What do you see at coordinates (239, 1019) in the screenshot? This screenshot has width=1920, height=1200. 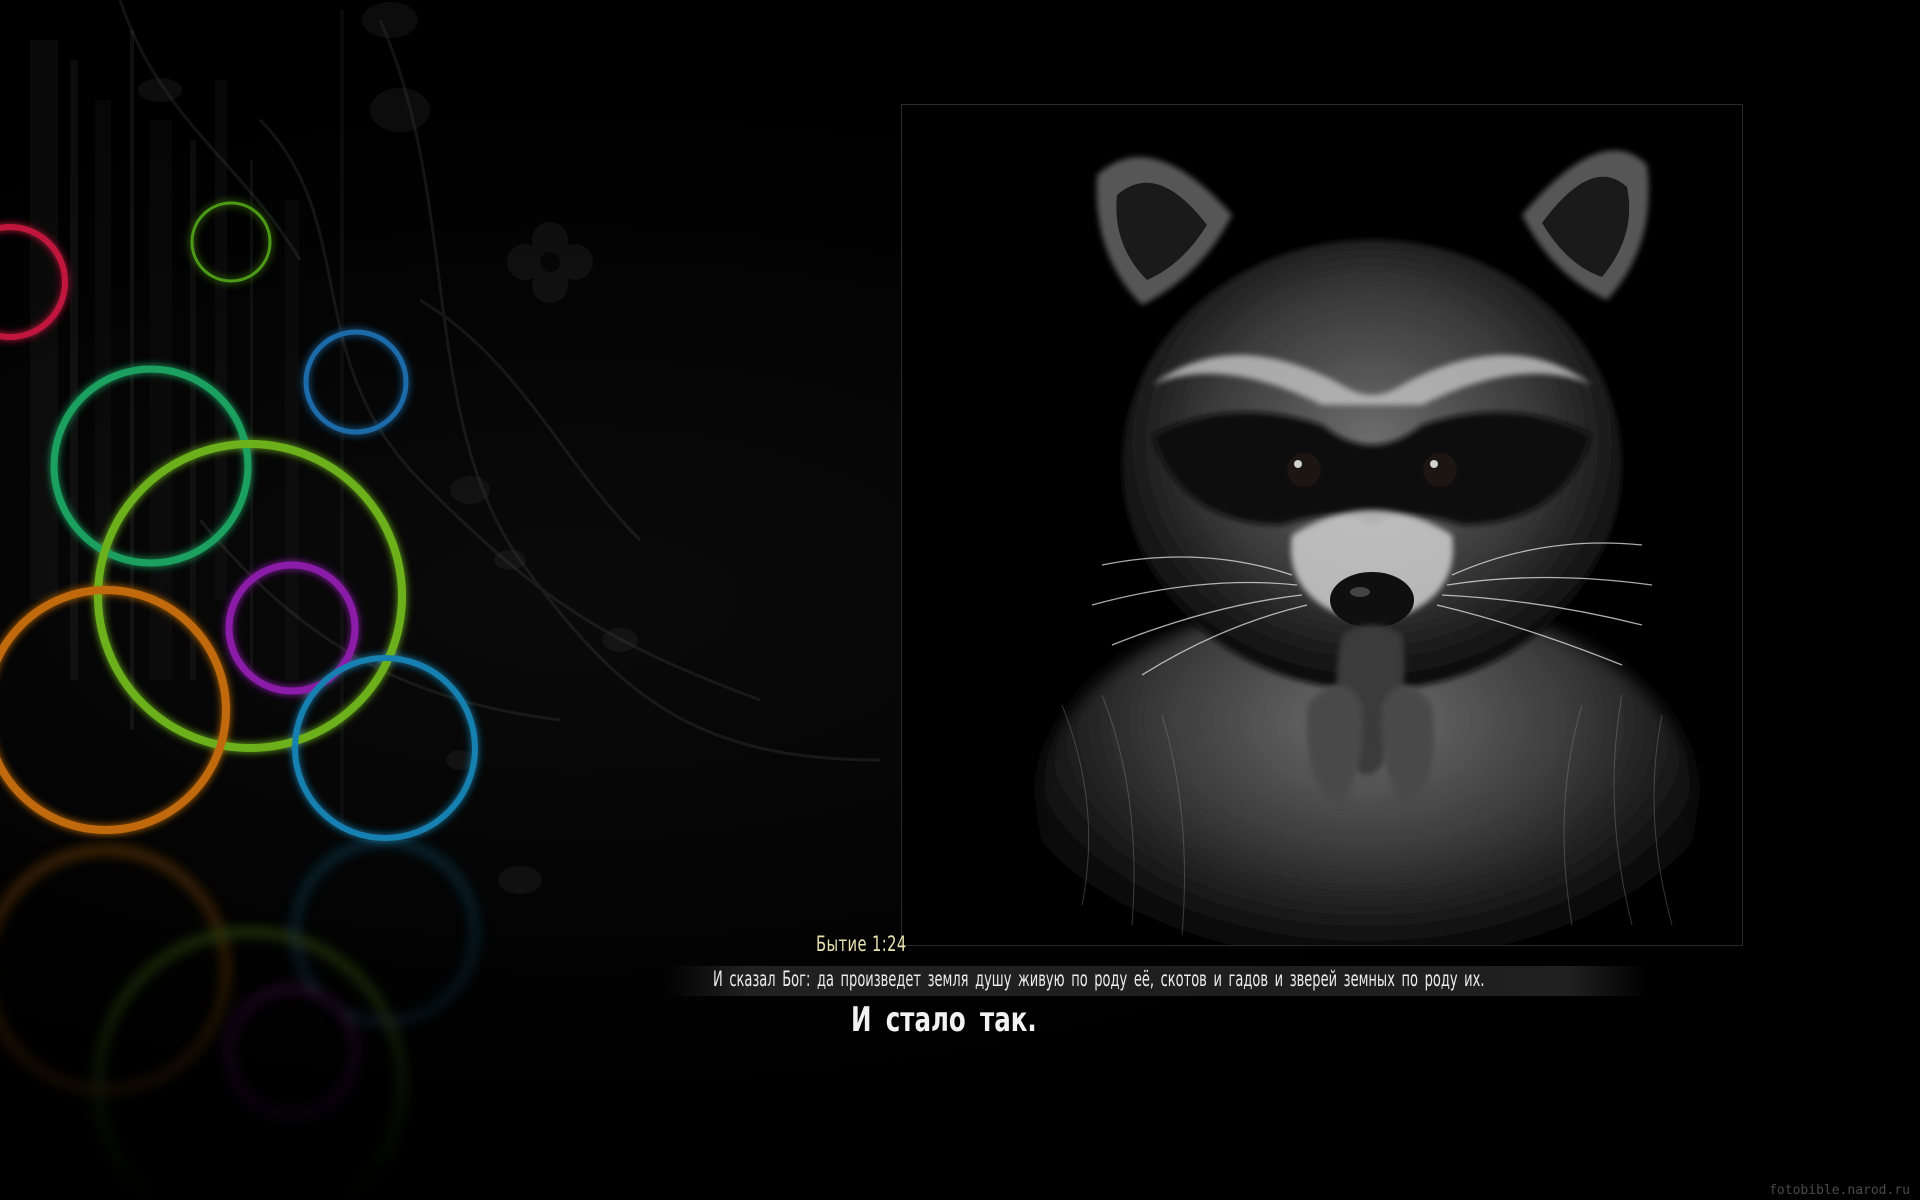 I see `ring-reflection` at bounding box center [239, 1019].